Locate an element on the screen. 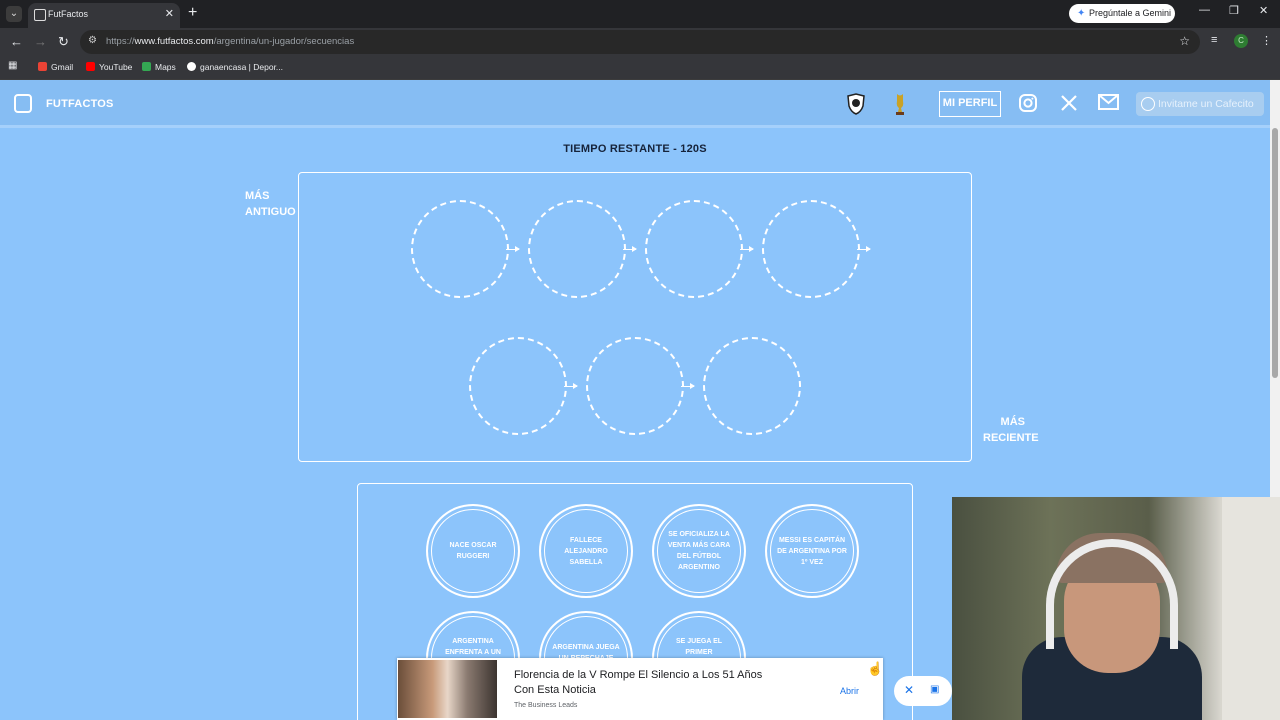 Image resolution: width=1280 pixels, height=720 pixels. label-newest: MÁS RECIENTE is located at coordinates (1011, 430).